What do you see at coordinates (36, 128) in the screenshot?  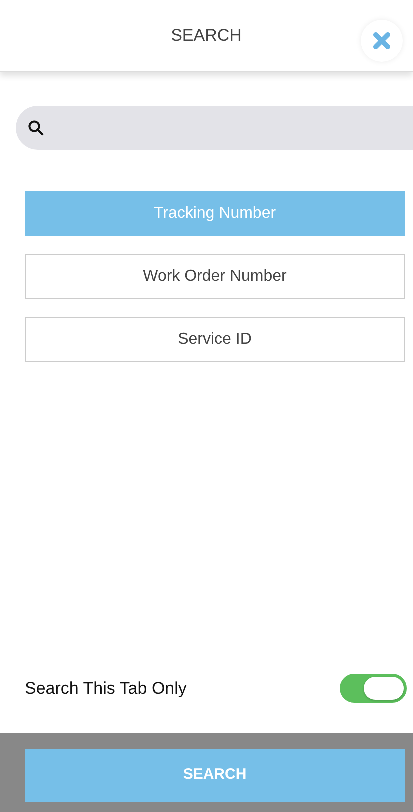 I see `search-icon` at bounding box center [36, 128].